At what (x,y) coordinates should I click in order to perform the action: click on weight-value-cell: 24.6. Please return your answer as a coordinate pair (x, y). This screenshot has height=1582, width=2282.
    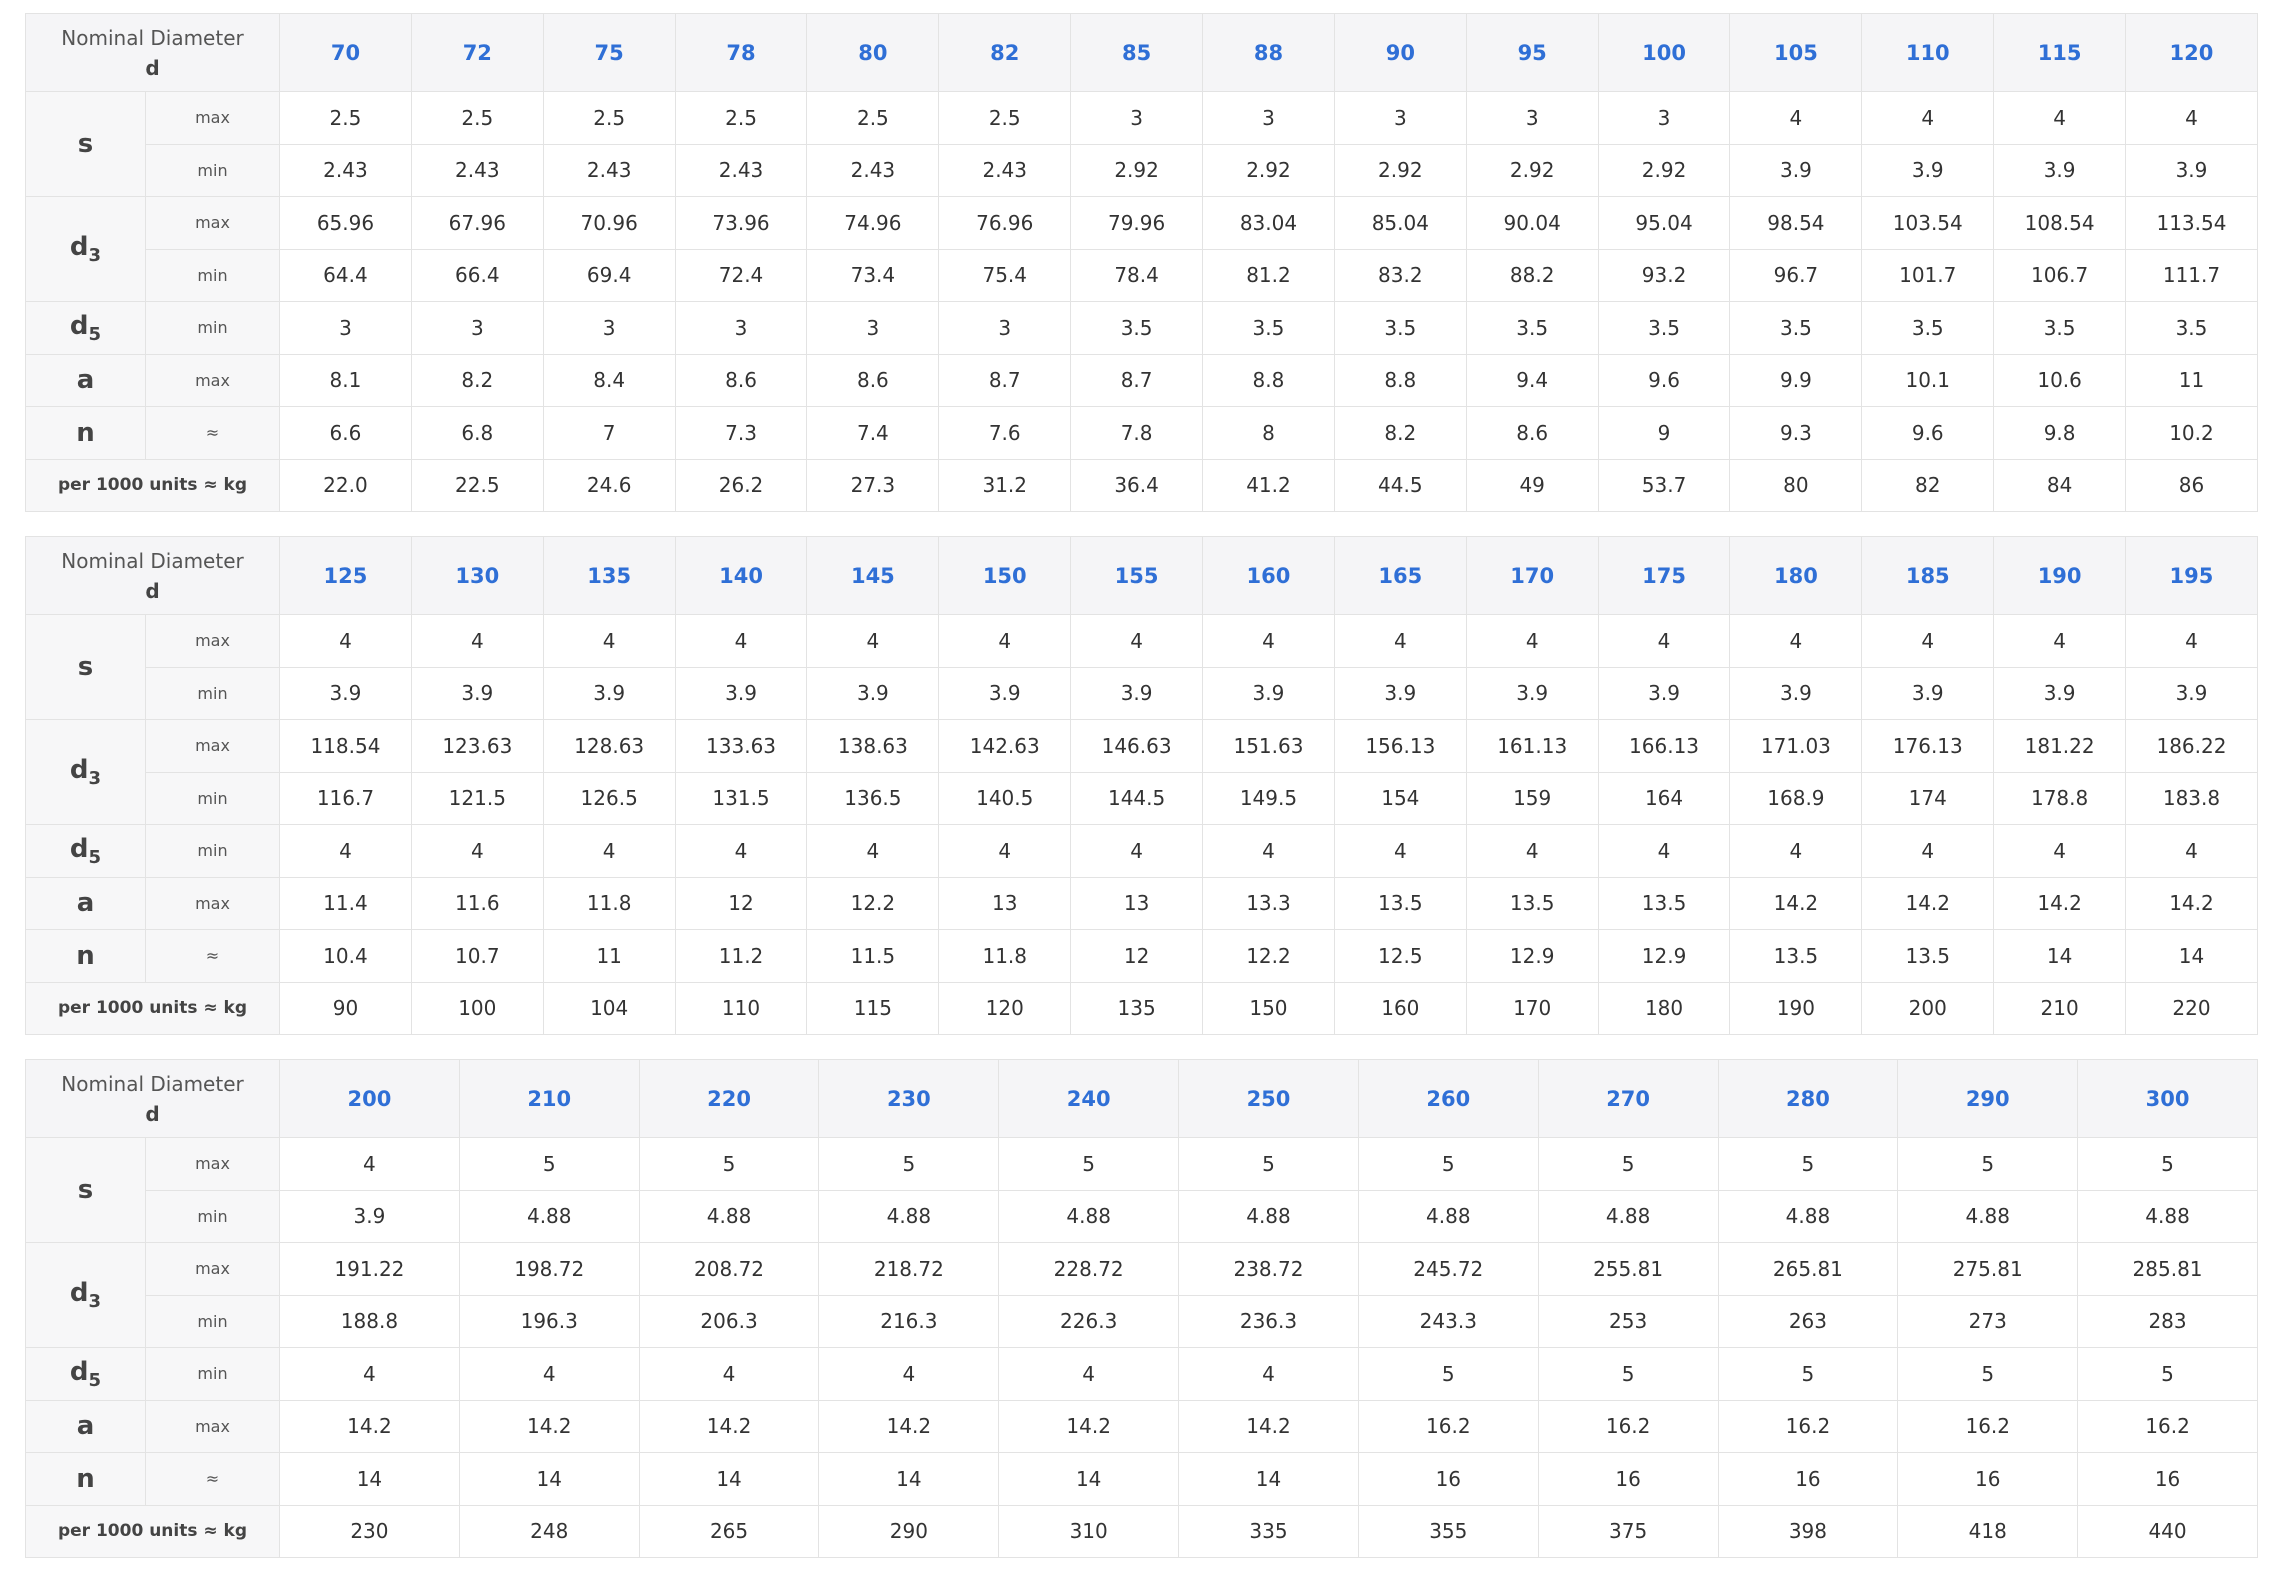
    Looking at the image, I should click on (609, 485).